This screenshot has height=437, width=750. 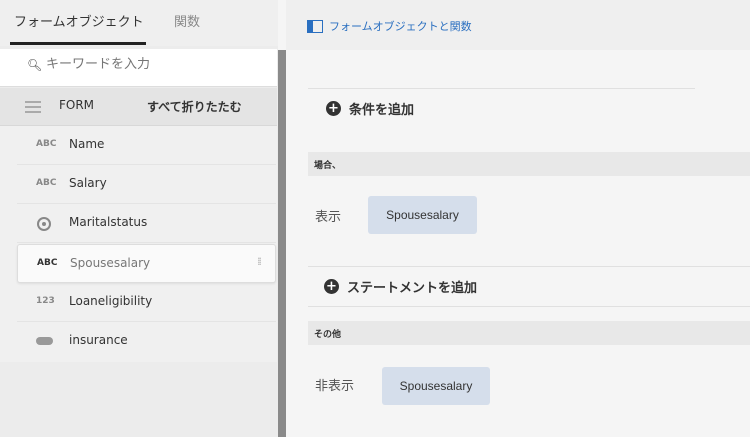 I want to click on list-item-maritalstatus: Maritalstatus, so click(x=146, y=223).